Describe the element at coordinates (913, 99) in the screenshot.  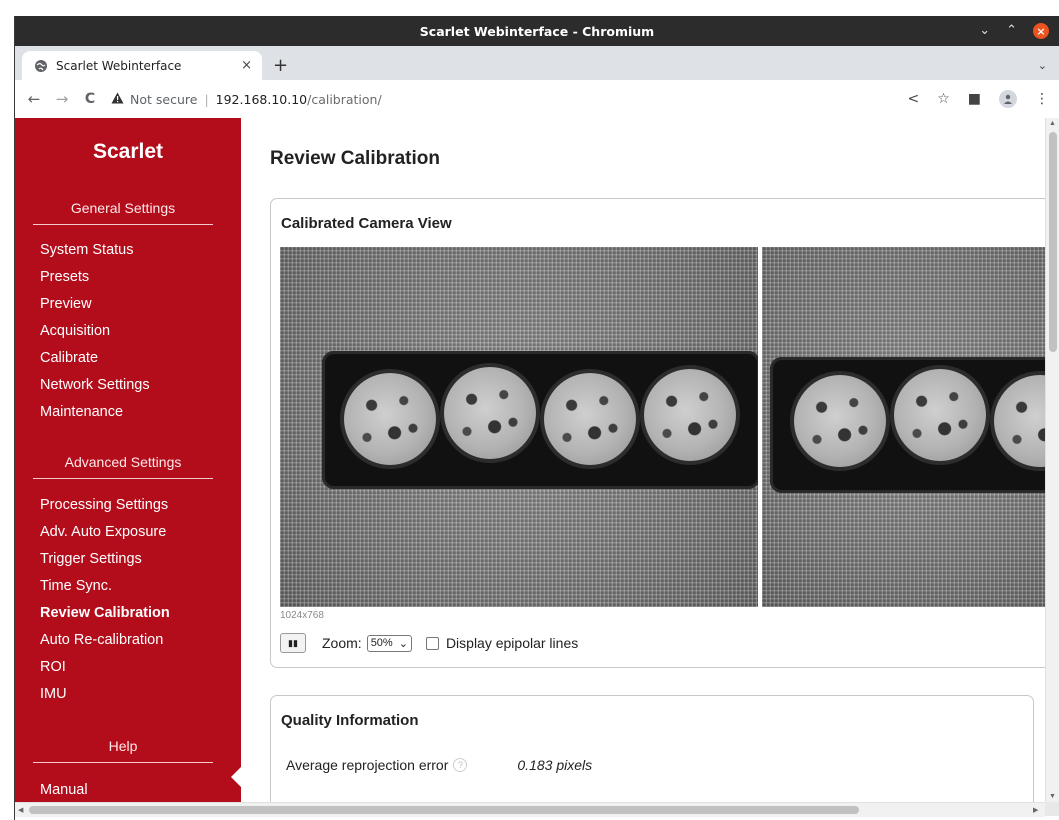
I see `share-icon: <` at that location.